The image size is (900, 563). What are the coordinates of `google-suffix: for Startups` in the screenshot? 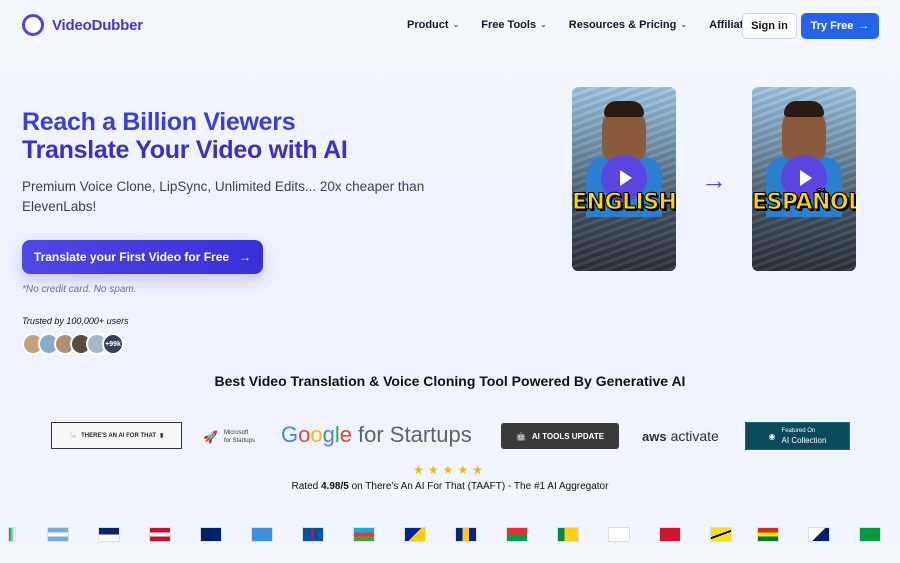 It's located at (415, 434).